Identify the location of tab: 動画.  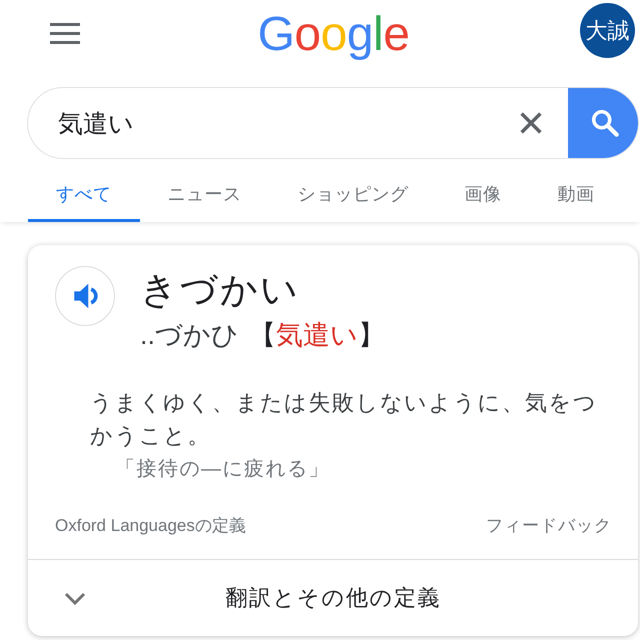
(576, 194).